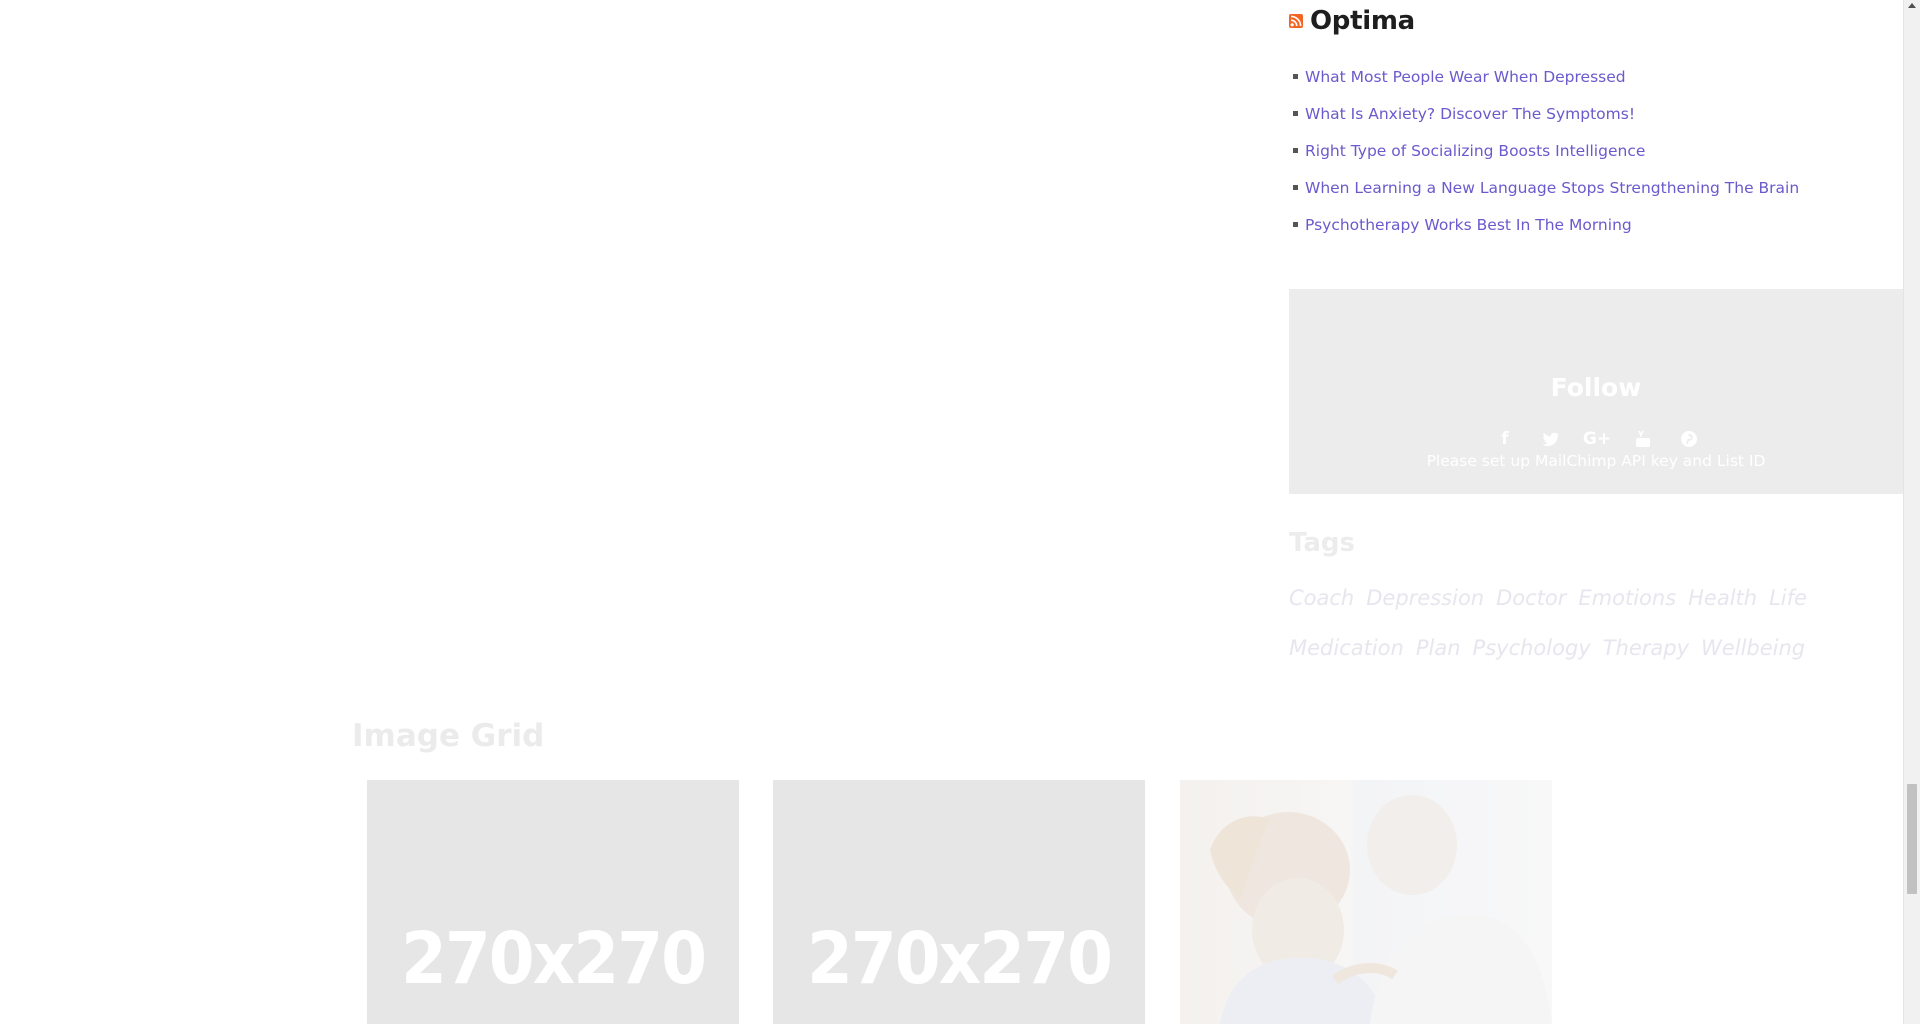 The width and height of the screenshot is (1920, 1024). I want to click on tag-link: Coach, so click(1321, 598).